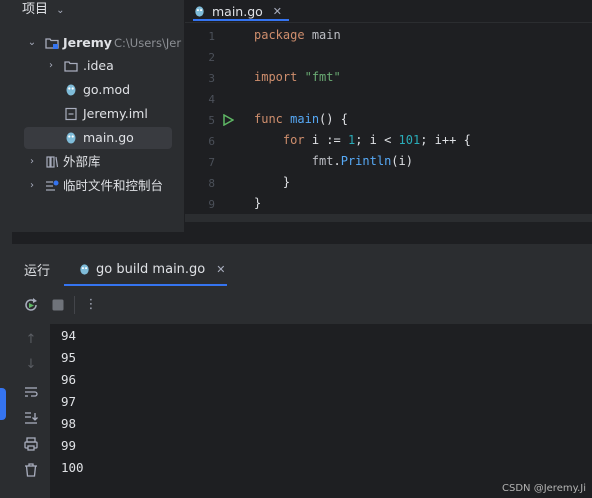 This screenshot has height=498, width=592. I want to click on arrow-down-icon: ↓, so click(31, 365).